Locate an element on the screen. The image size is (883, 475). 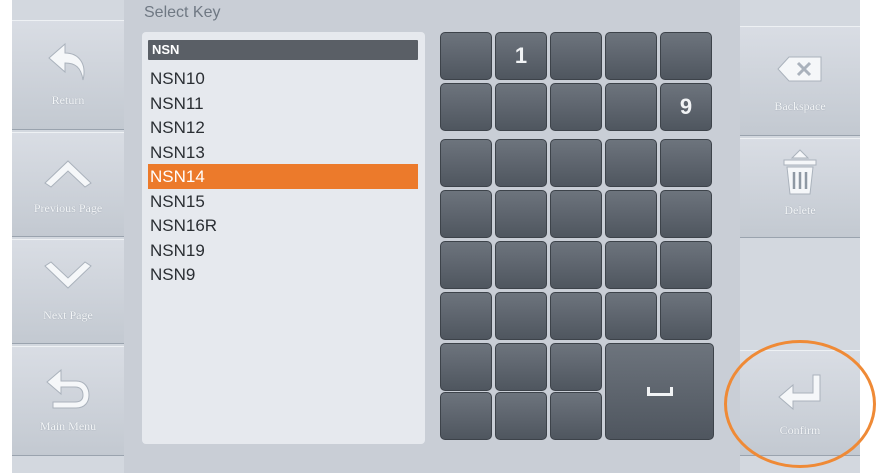
confirm-button: Confirm is located at coordinates (800, 403).